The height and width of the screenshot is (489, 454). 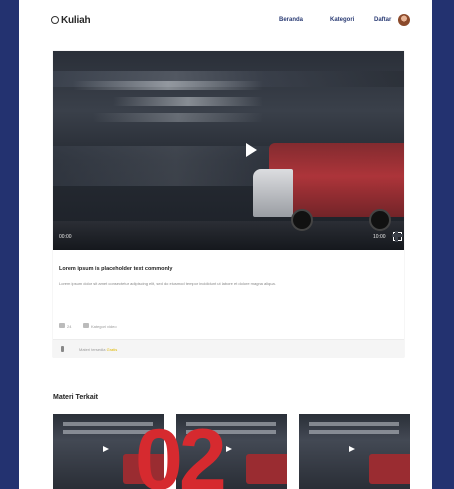 I want to click on video-duration: 10:00, so click(x=379, y=237).